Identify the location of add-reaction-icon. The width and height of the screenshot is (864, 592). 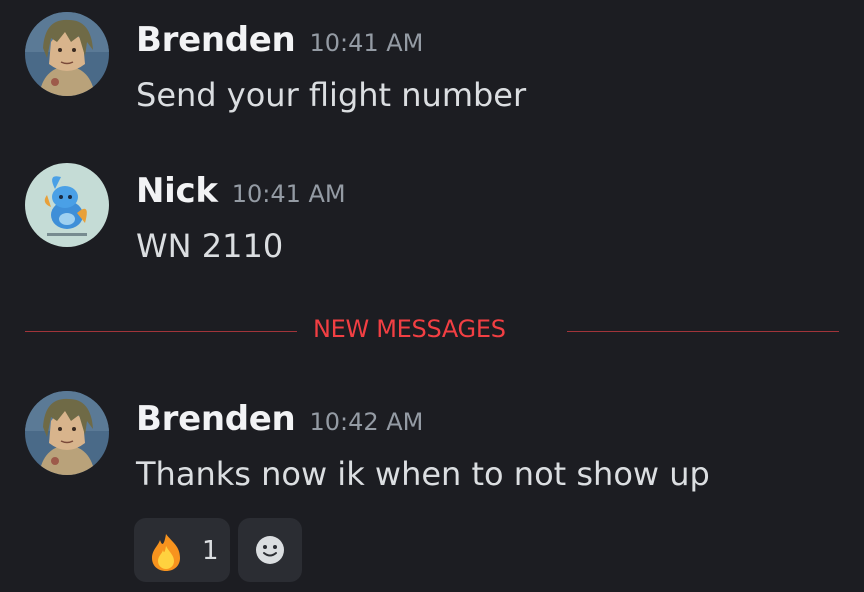
(270, 552).